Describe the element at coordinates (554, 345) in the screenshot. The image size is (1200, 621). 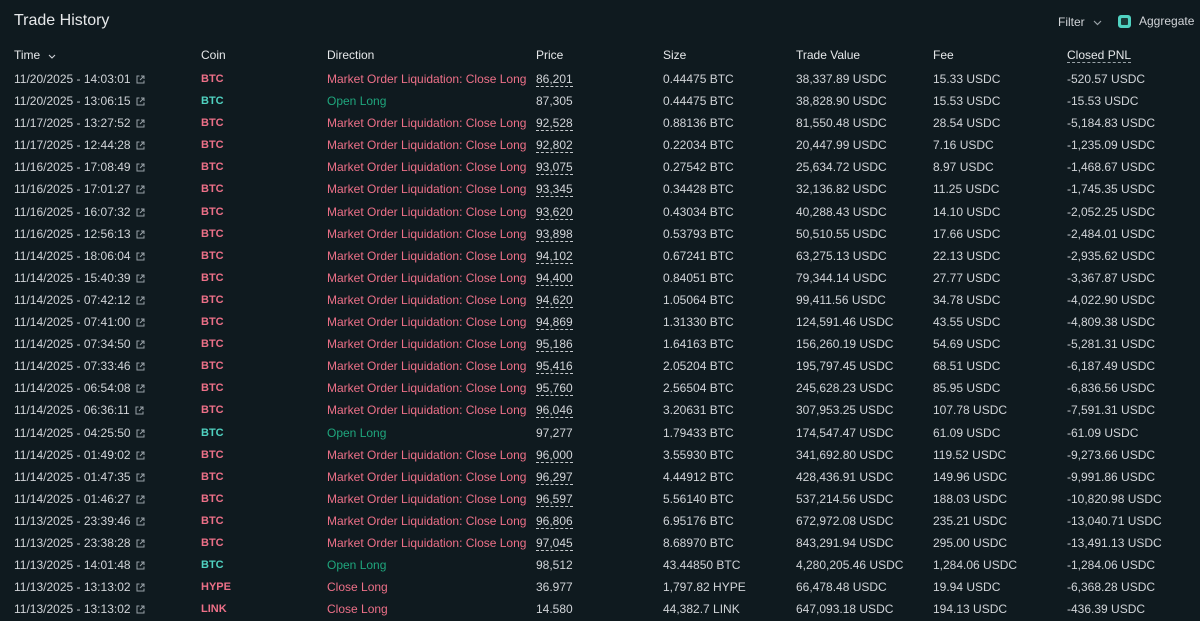
I see `trade-price: 95,186` at that location.